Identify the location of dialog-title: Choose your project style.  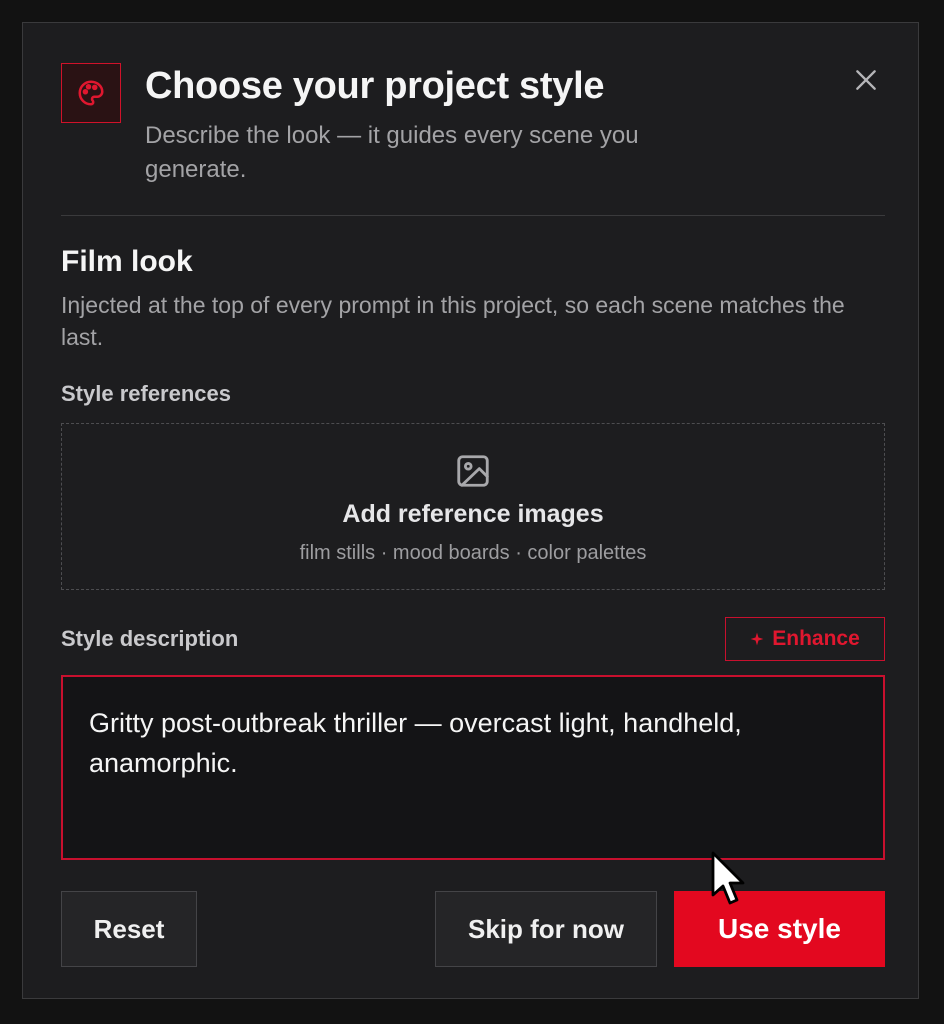
(375, 86).